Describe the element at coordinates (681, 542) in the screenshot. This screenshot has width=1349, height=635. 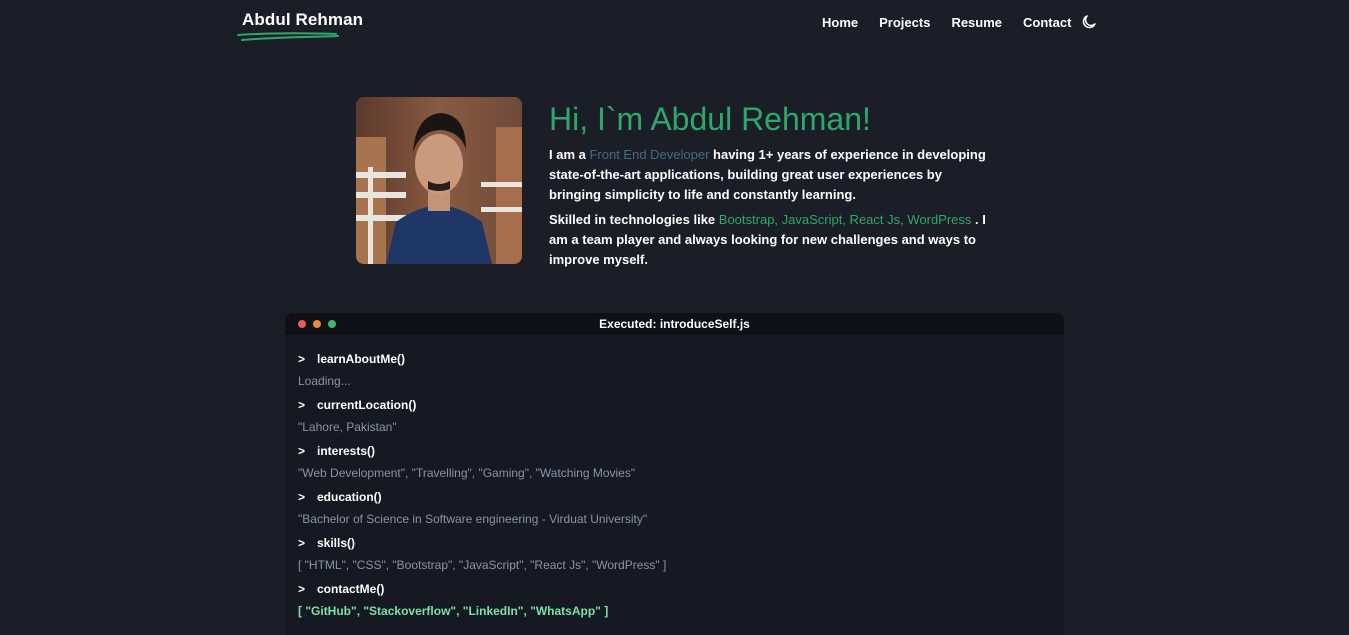
I see `terminal-command: > skills()` at that location.